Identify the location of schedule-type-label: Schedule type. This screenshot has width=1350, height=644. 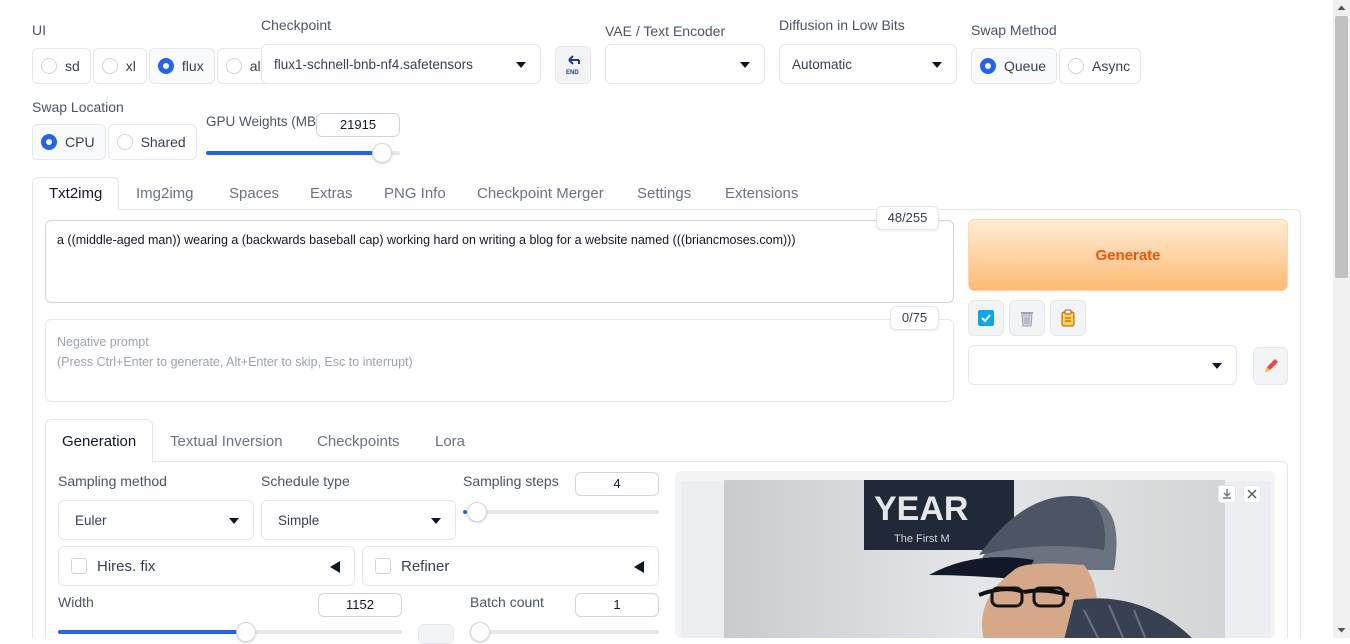
(305, 481).